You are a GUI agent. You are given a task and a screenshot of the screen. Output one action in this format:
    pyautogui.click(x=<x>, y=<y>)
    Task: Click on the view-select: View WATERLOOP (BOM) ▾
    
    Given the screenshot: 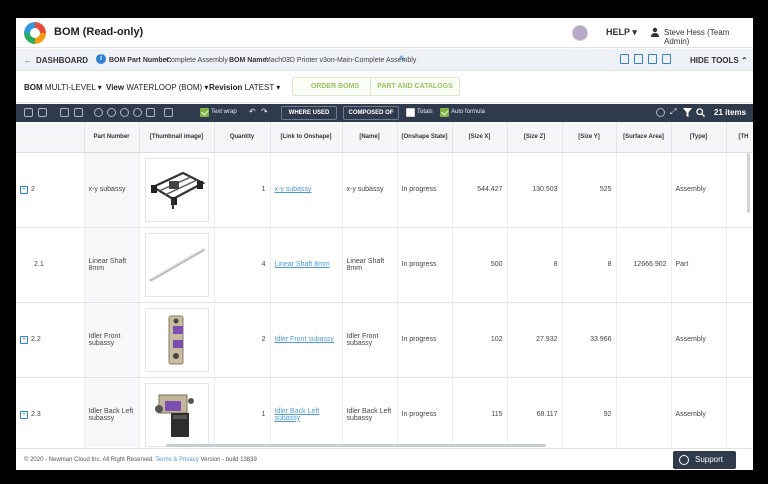 What is the action you would take?
    pyautogui.click(x=157, y=87)
    